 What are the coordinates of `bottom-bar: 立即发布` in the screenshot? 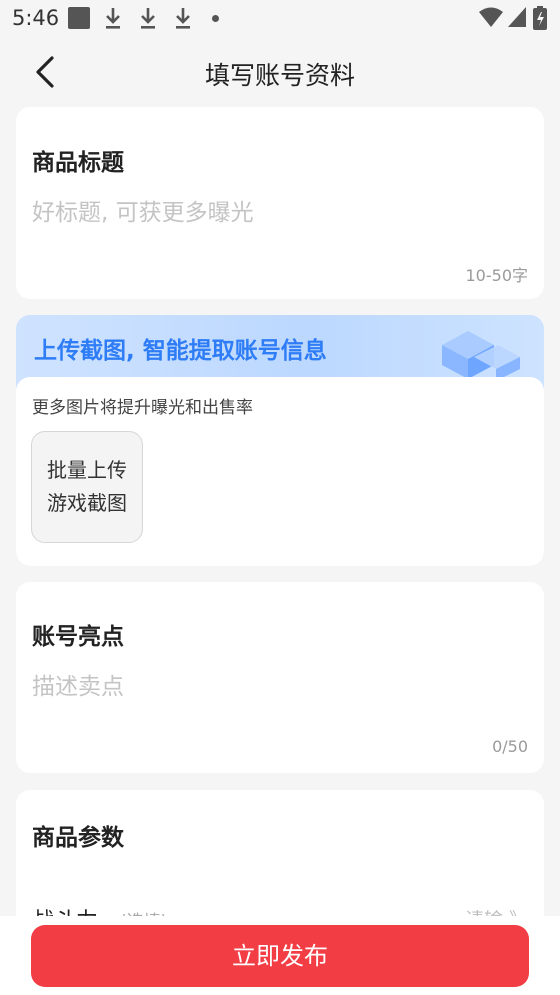 It's located at (280, 955).